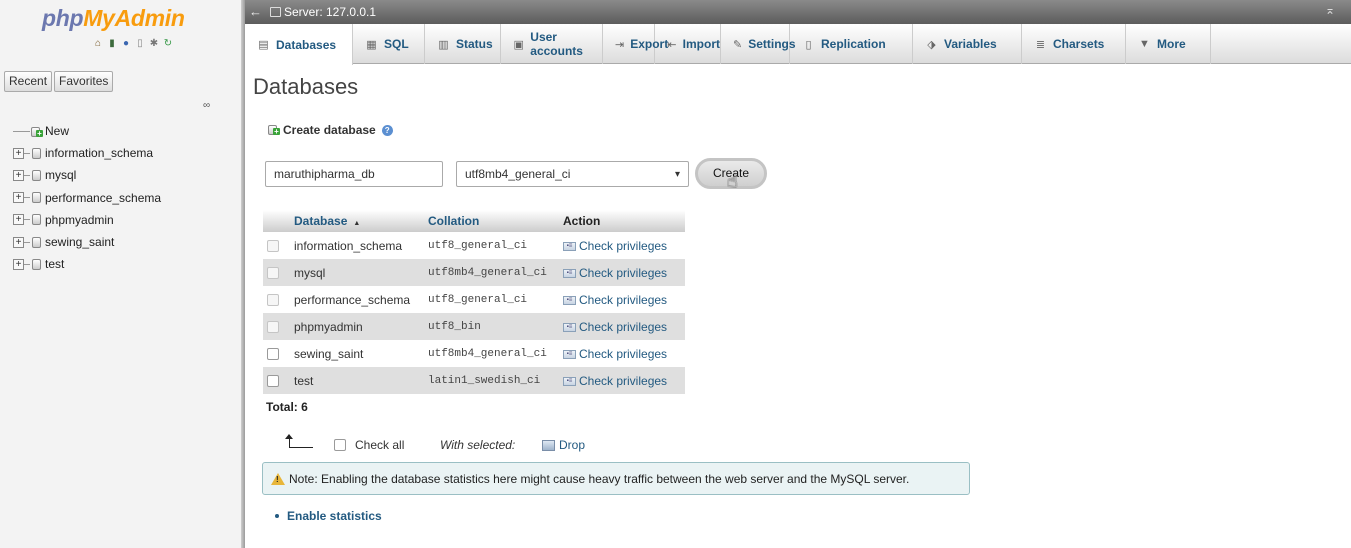 The height and width of the screenshot is (548, 1351). I want to click on logo-text-myadmin: MyAdmin, so click(134, 18).